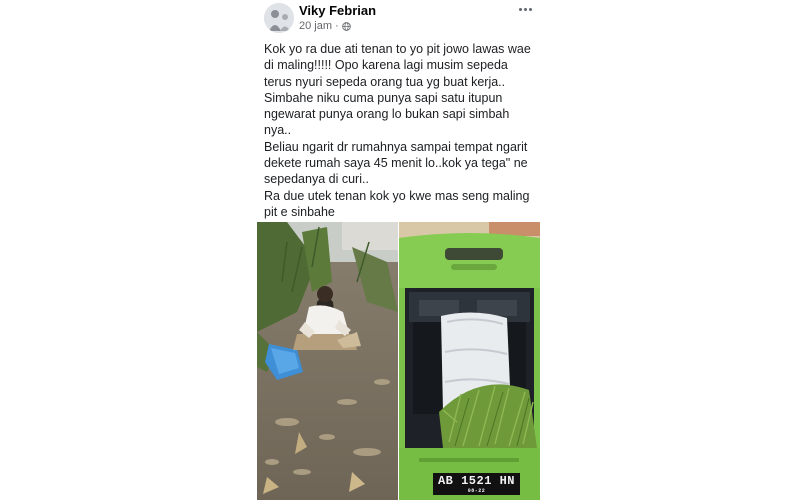 This screenshot has height=500, width=800. I want to click on more-options-icon, so click(525, 9).